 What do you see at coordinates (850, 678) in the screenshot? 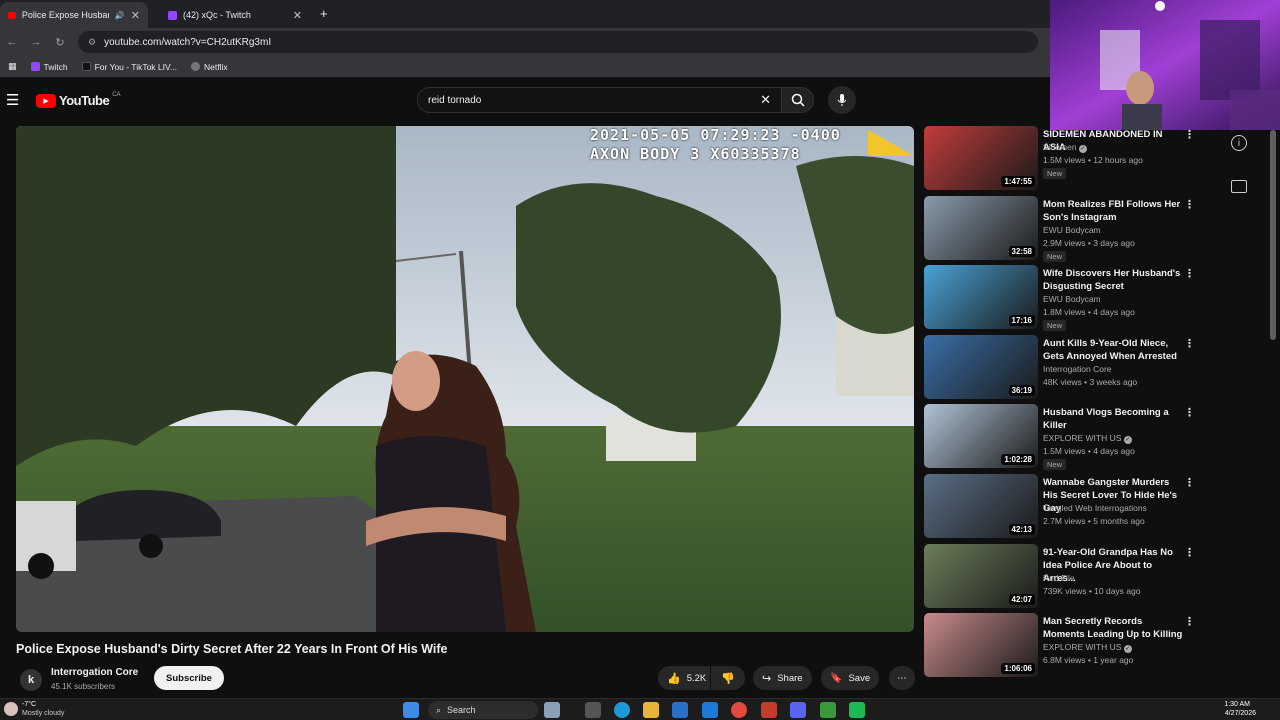
I see `save-button: 🔖 Save` at bounding box center [850, 678].